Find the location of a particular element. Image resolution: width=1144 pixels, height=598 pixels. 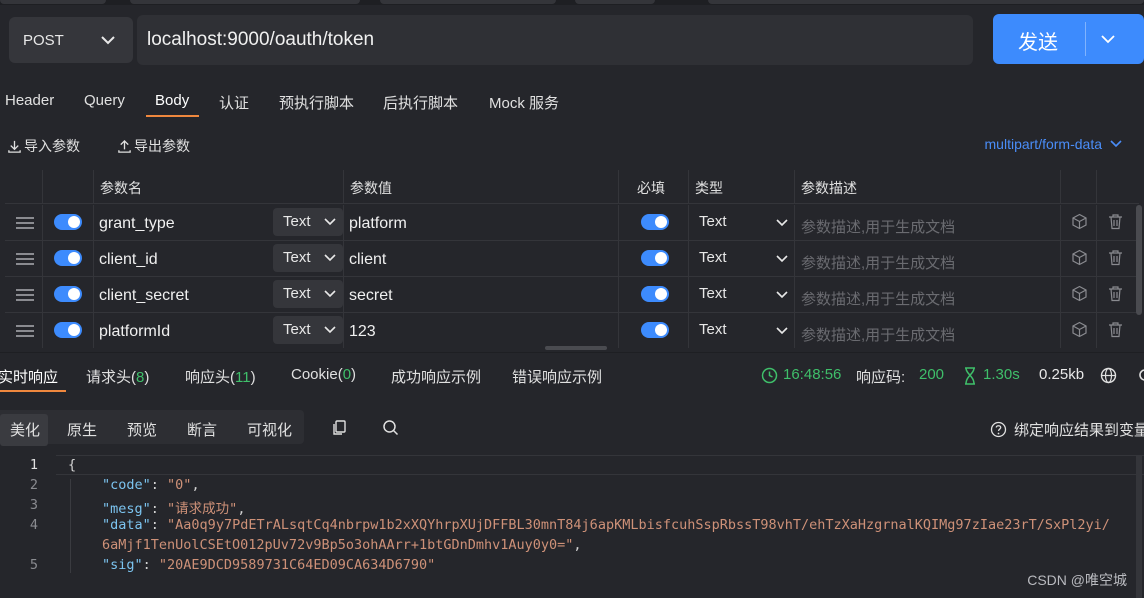

current-line-highlight is located at coordinates (600, 465).